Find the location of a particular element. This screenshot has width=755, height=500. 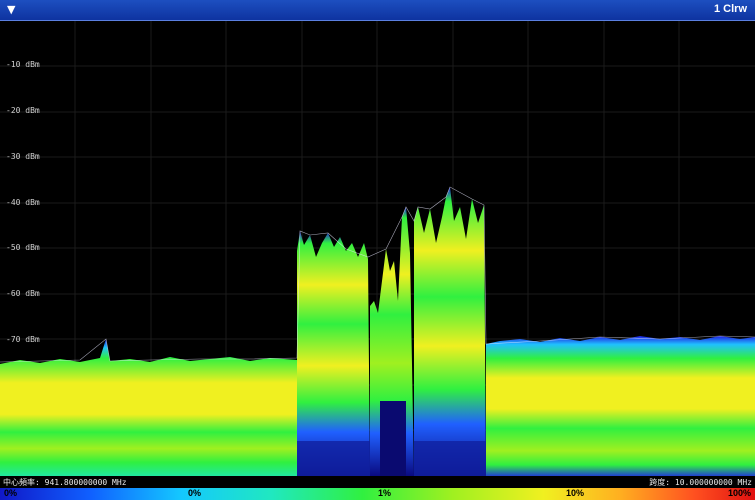

y-axis-label: -20 dBm is located at coordinates (23, 110).